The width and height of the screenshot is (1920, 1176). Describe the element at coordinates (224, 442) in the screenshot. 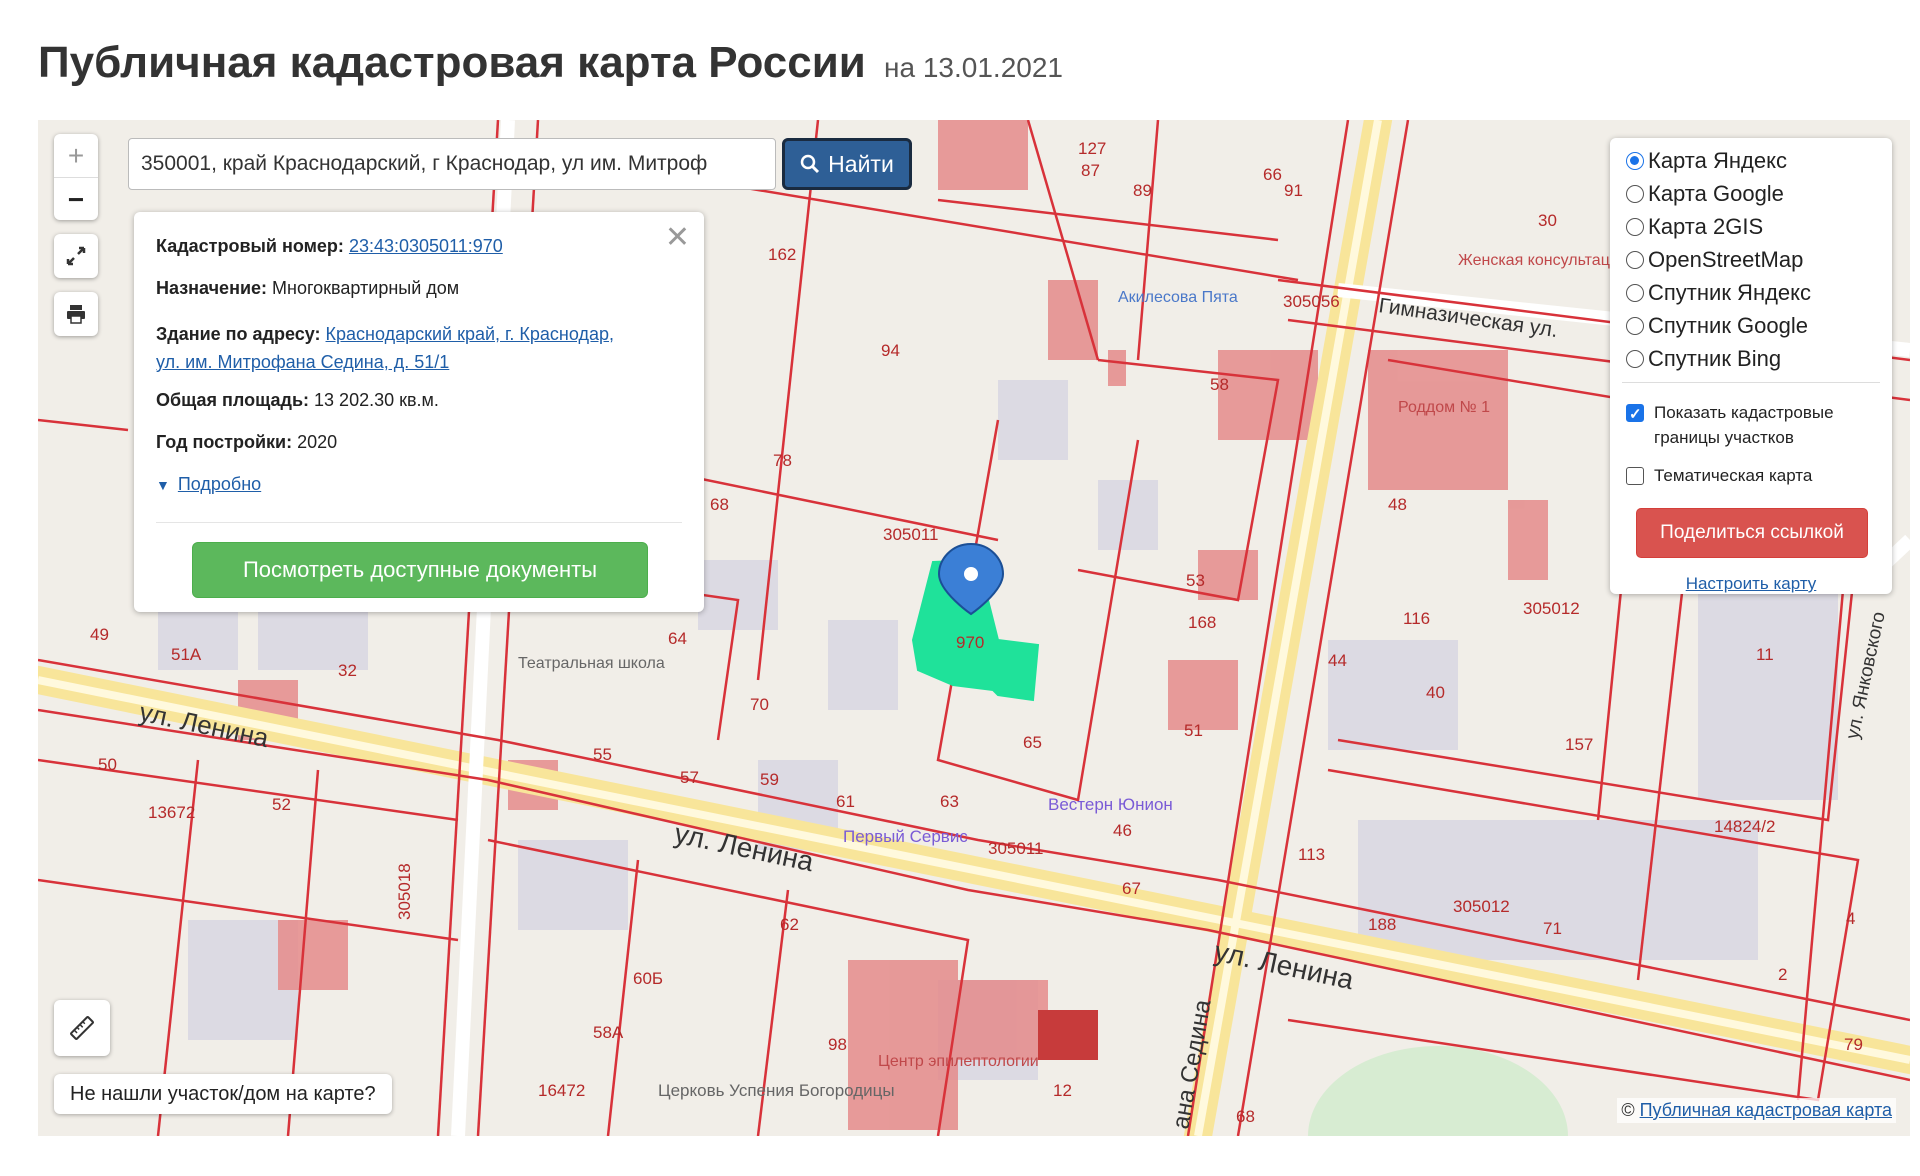

I see `year-label: Год постройки:` at that location.